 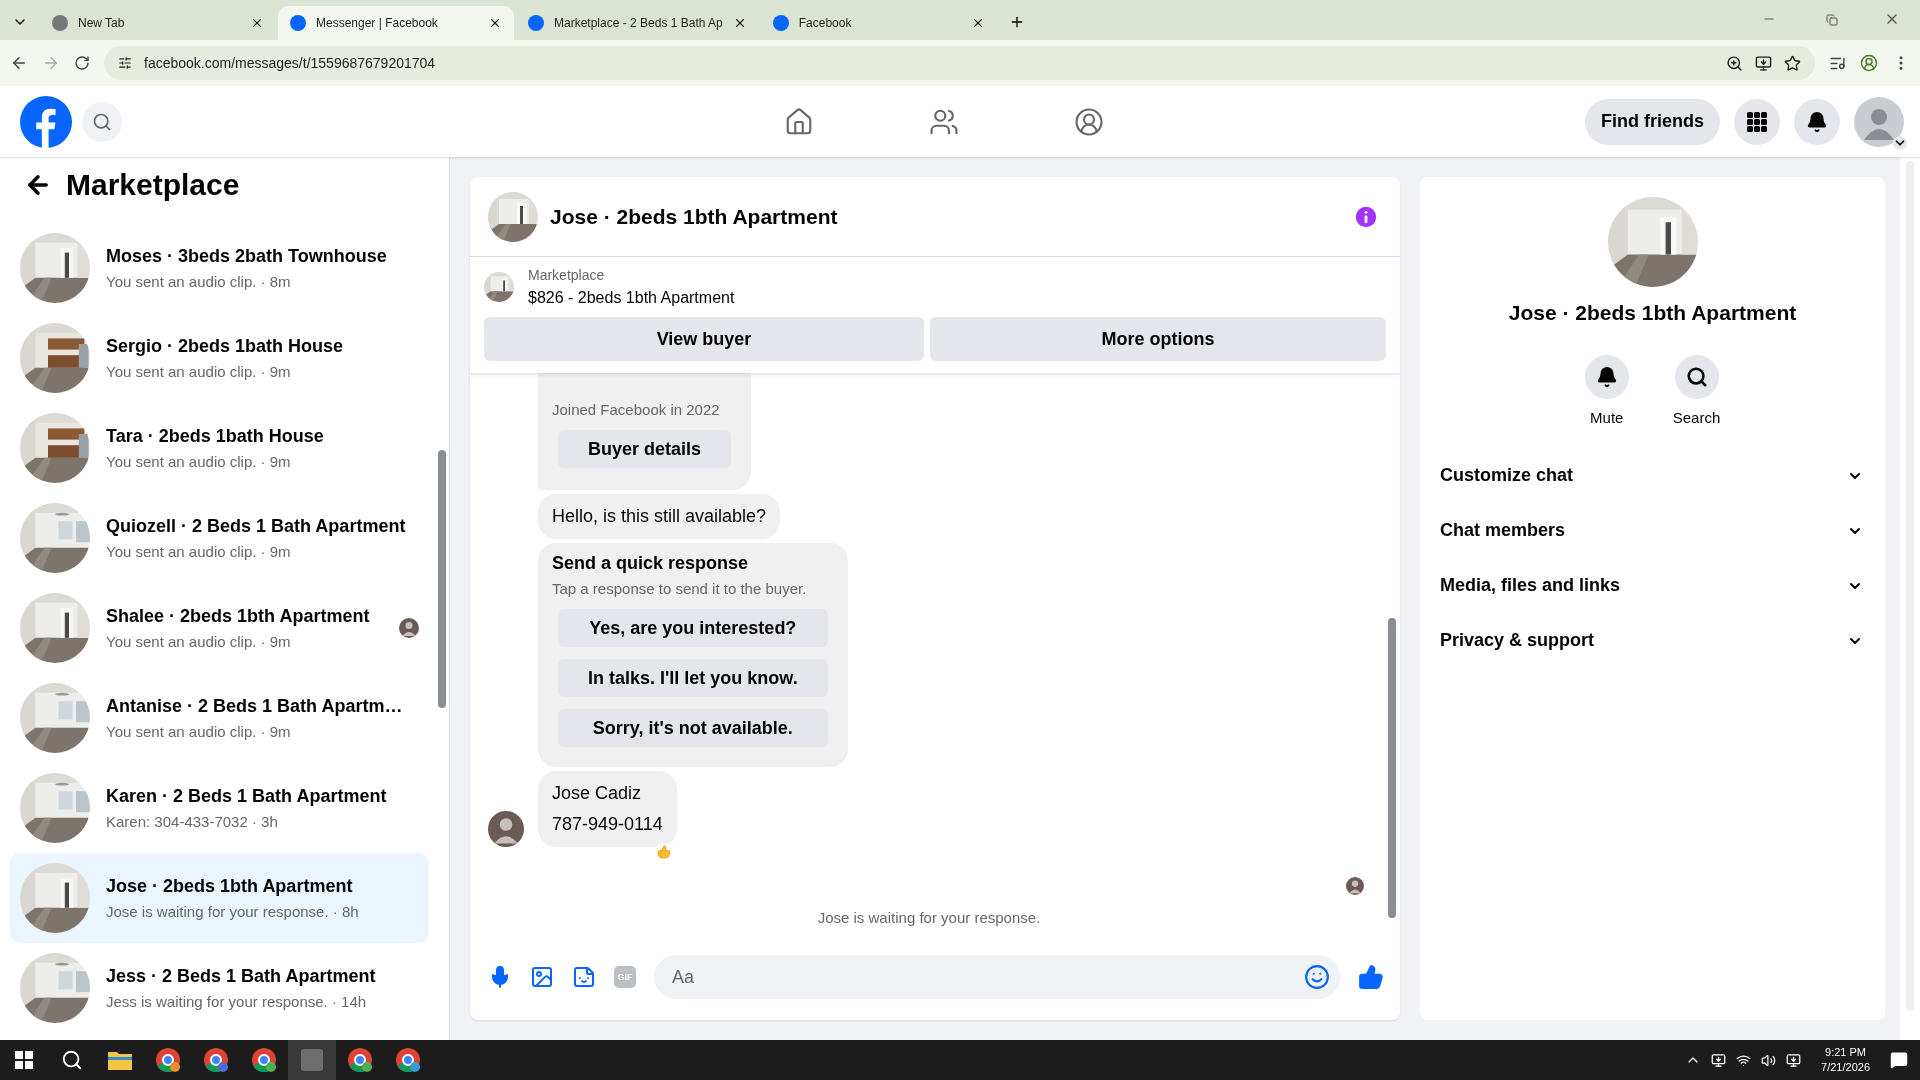 I want to click on listing-title: $826 - 2beds 1bth Apartment, so click(x=631, y=298).